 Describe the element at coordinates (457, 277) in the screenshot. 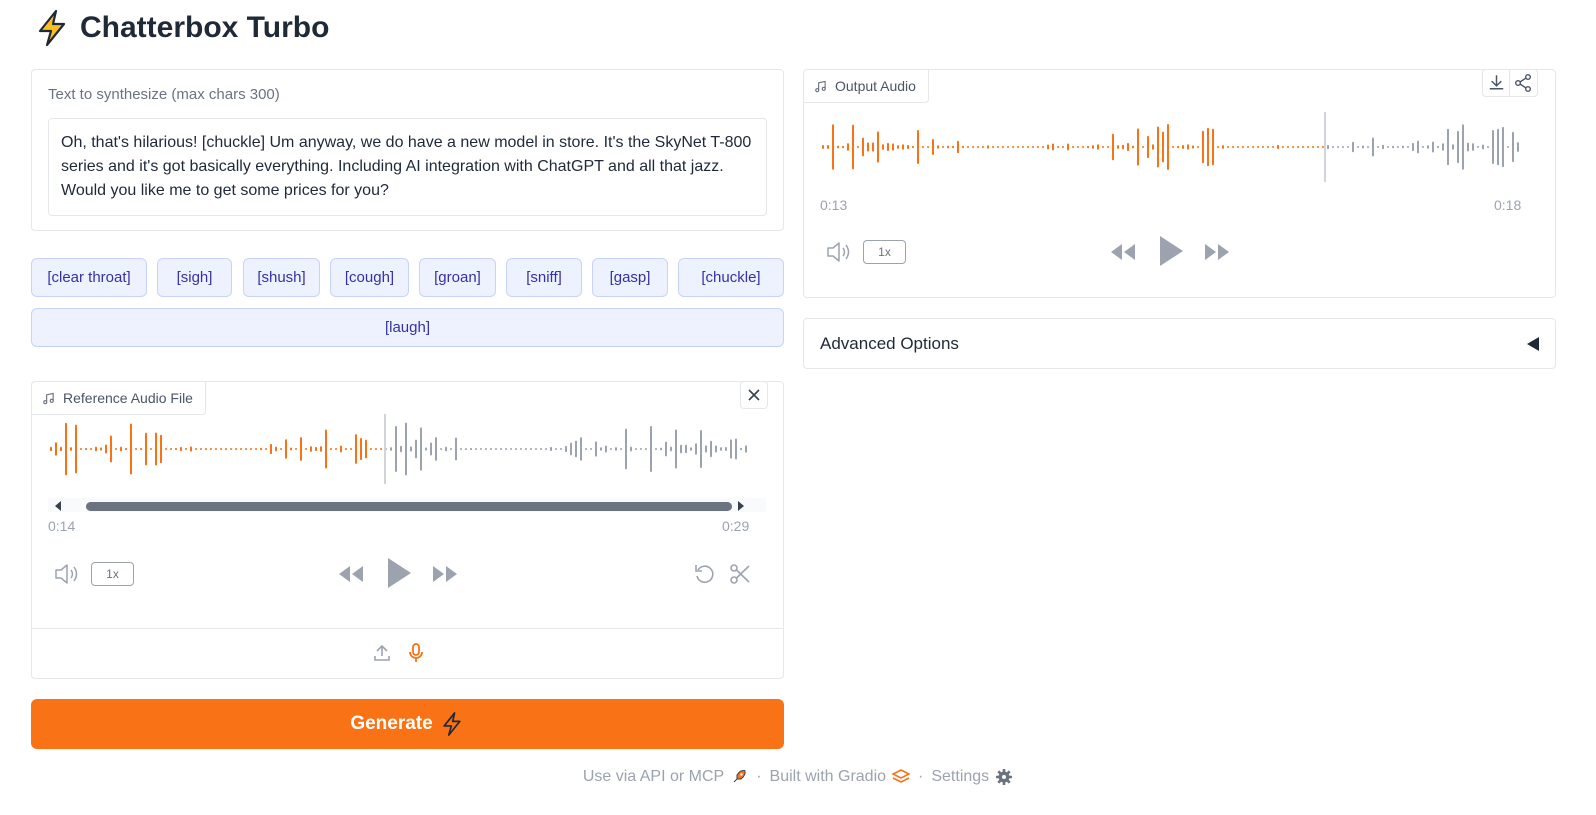

I see `tag-button-groan: [groan]` at that location.